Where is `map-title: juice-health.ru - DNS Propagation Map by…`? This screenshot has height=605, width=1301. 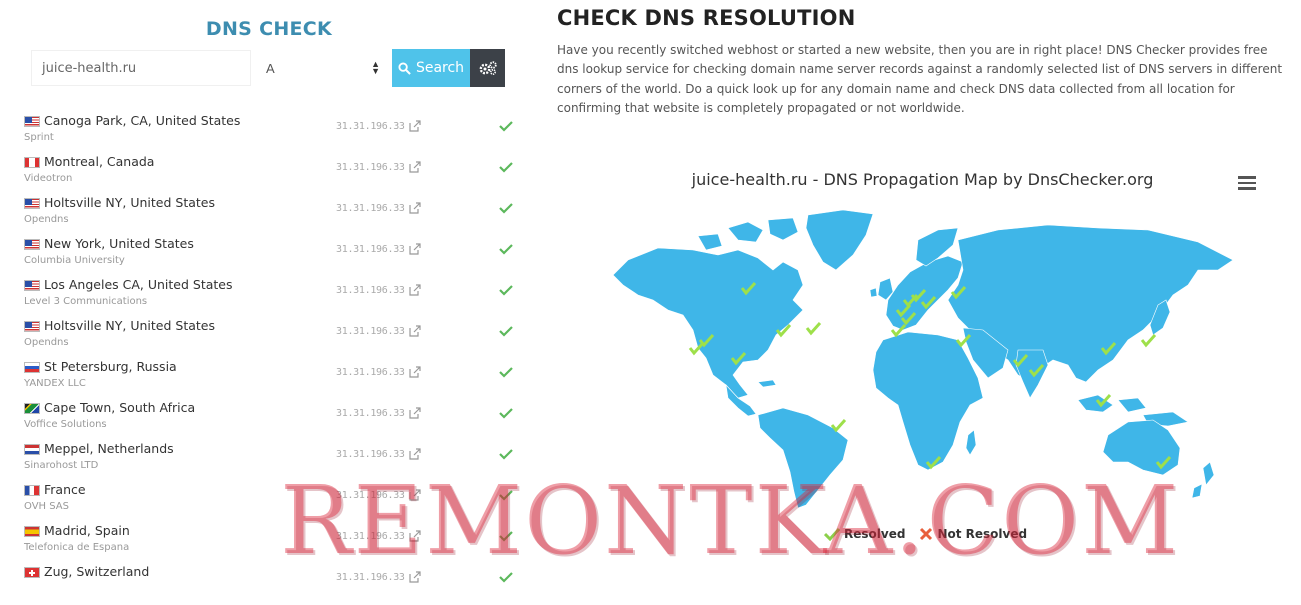 map-title: juice-health.ru - DNS Propagation Map by… is located at coordinates (922, 179).